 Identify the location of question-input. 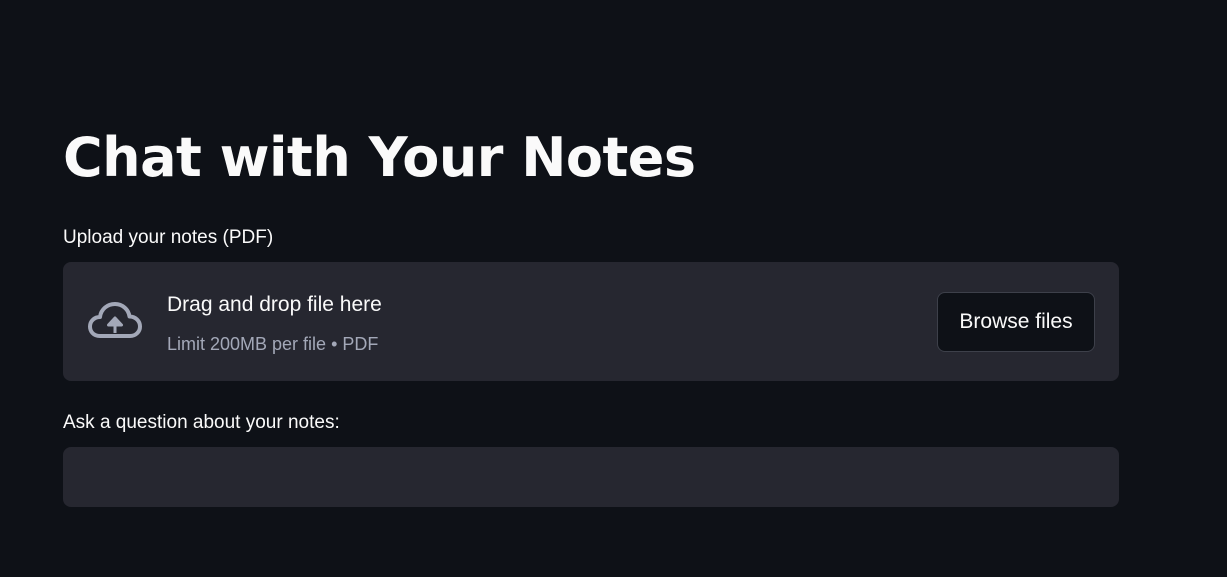
(591, 477).